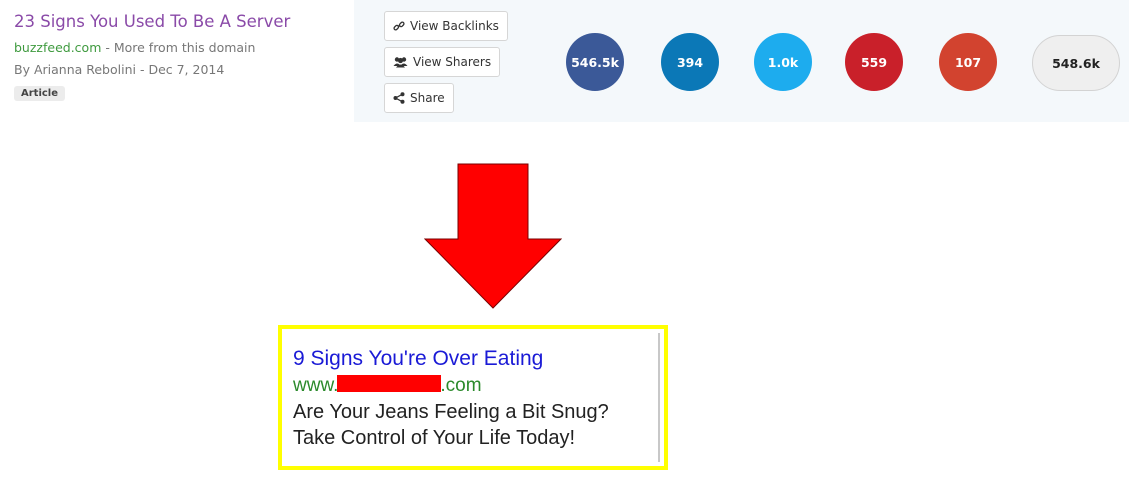 The height and width of the screenshot is (477, 1133). What do you see at coordinates (1076, 63) in the screenshot?
I see `total-shares-count: 548.6k` at bounding box center [1076, 63].